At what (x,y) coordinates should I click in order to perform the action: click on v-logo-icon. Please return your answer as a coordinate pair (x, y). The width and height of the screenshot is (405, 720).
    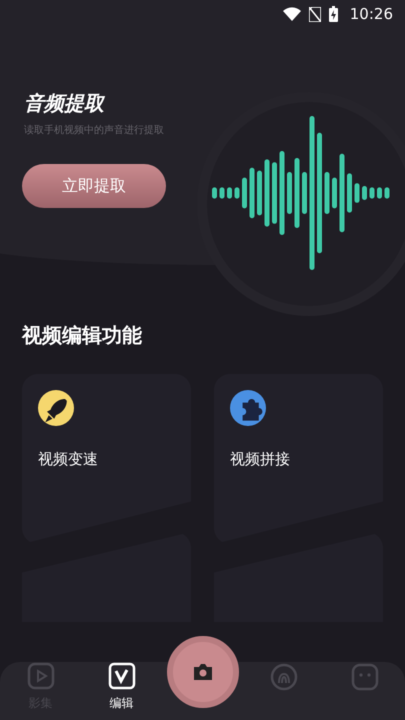
    Looking at the image, I should click on (122, 676).